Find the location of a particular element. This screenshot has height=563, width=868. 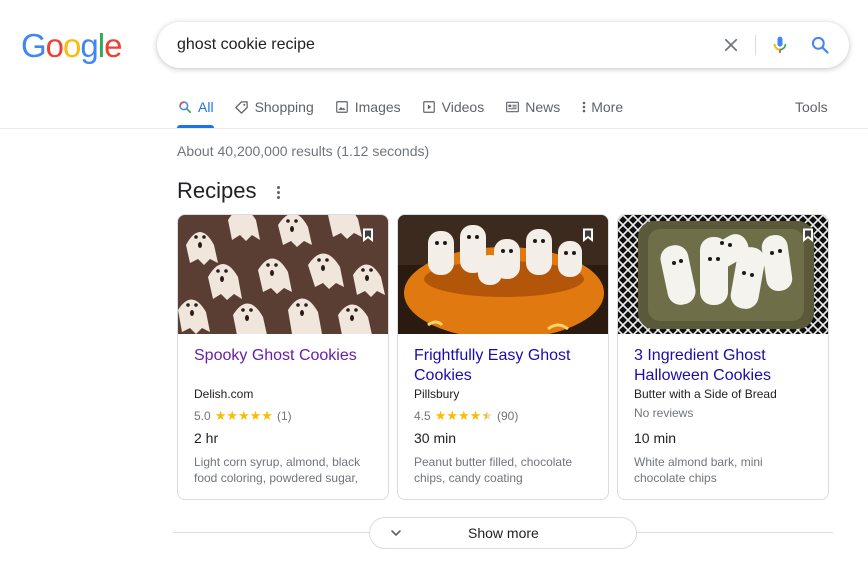

tab-label: Videos is located at coordinates (463, 107).